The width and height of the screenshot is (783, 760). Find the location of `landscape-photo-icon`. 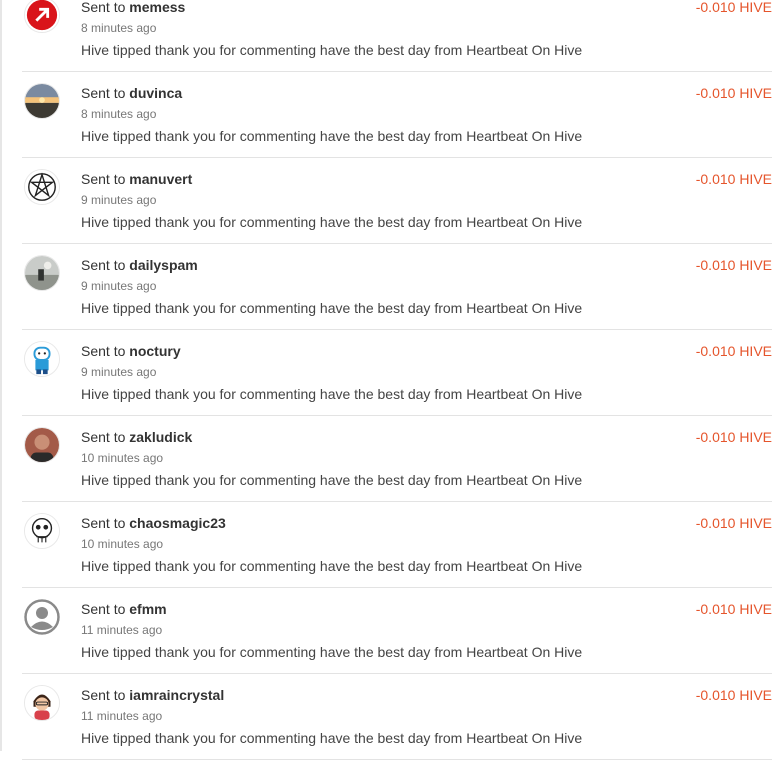

landscape-photo-icon is located at coordinates (42, 273).